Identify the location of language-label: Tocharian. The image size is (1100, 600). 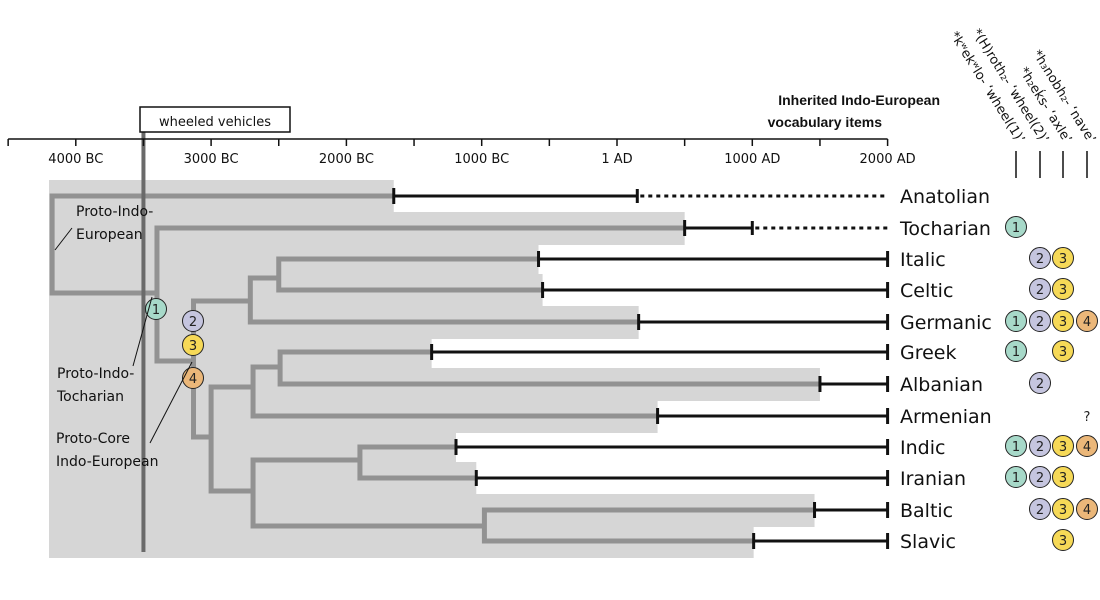
(945, 229).